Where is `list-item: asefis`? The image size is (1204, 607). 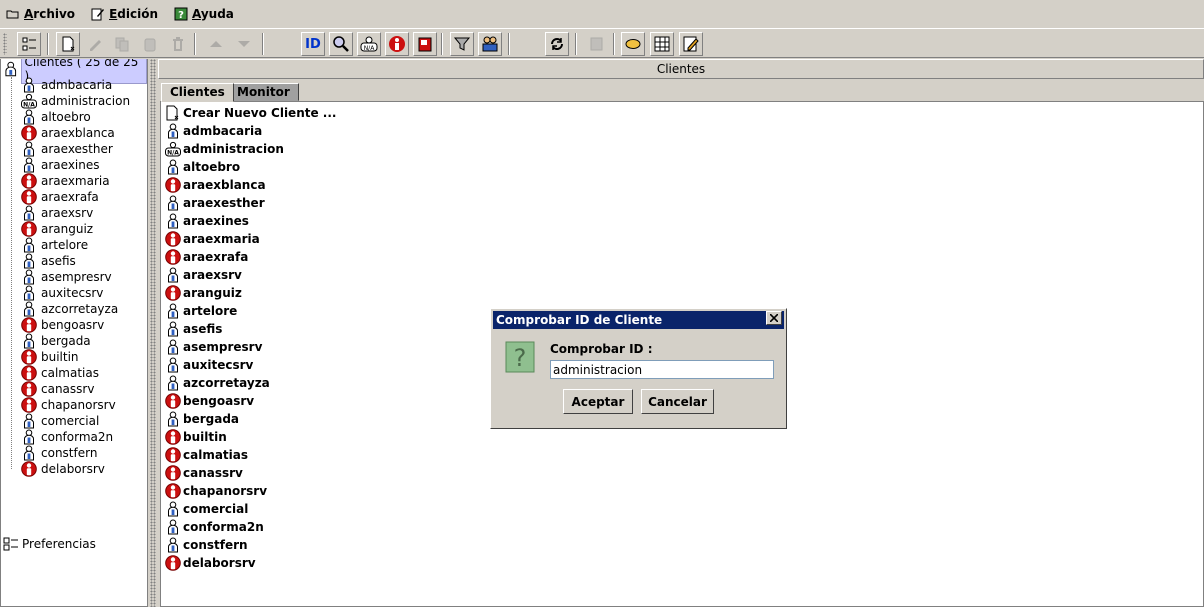
list-item: asefis is located at coordinates (193, 329).